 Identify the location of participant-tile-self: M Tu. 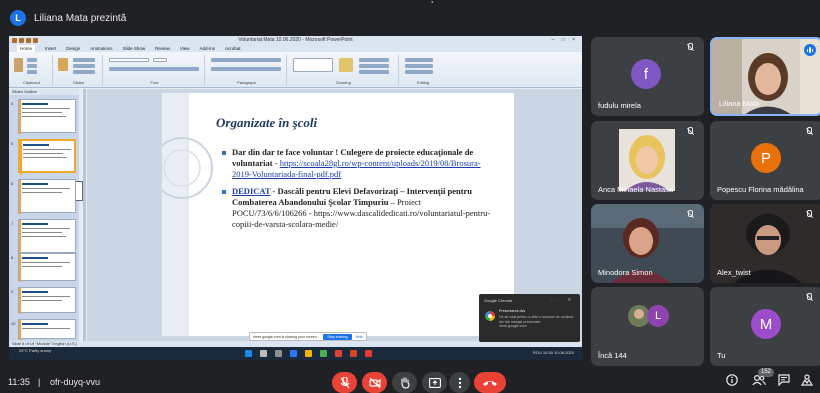
(765, 326).